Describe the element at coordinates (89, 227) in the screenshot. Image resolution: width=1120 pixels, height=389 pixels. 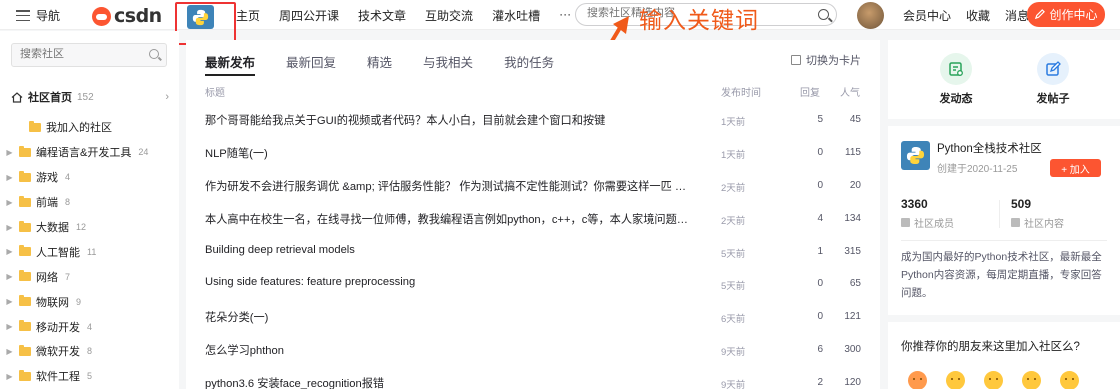
I see `sidebar-item-bigdata: ▶ 大数据 12` at that location.